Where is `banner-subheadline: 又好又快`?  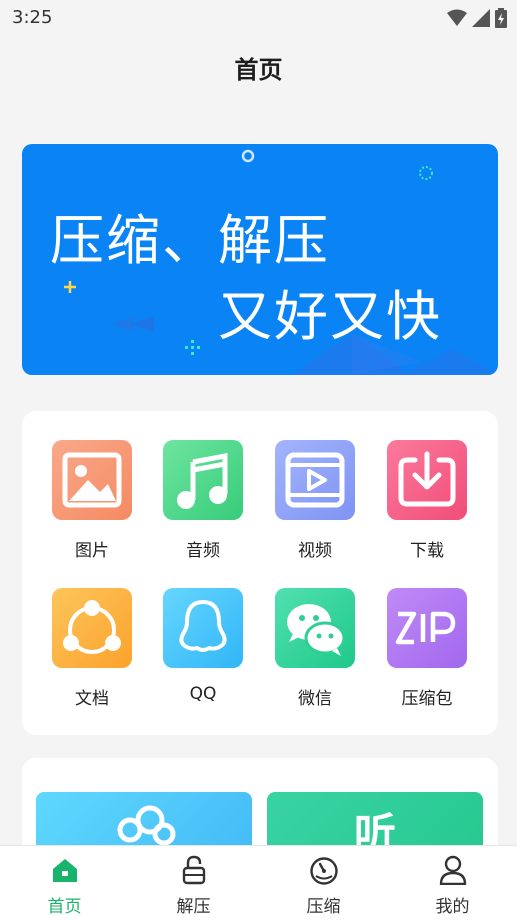 banner-subheadline: 又好又快 is located at coordinates (330, 316).